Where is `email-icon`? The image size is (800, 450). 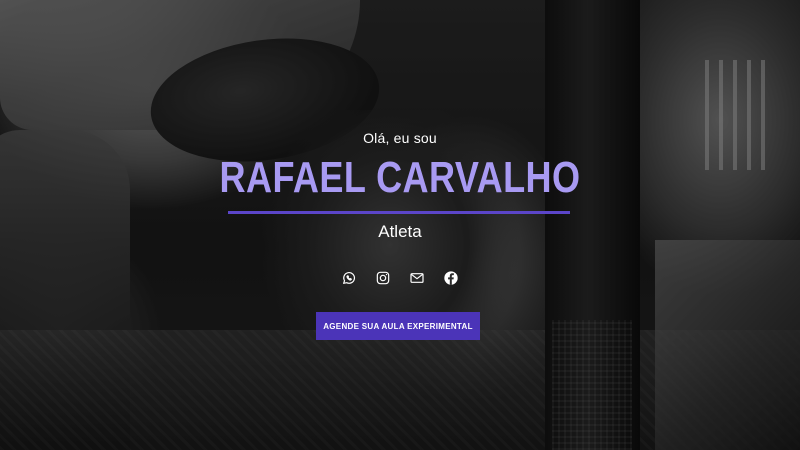
email-icon is located at coordinates (417, 278).